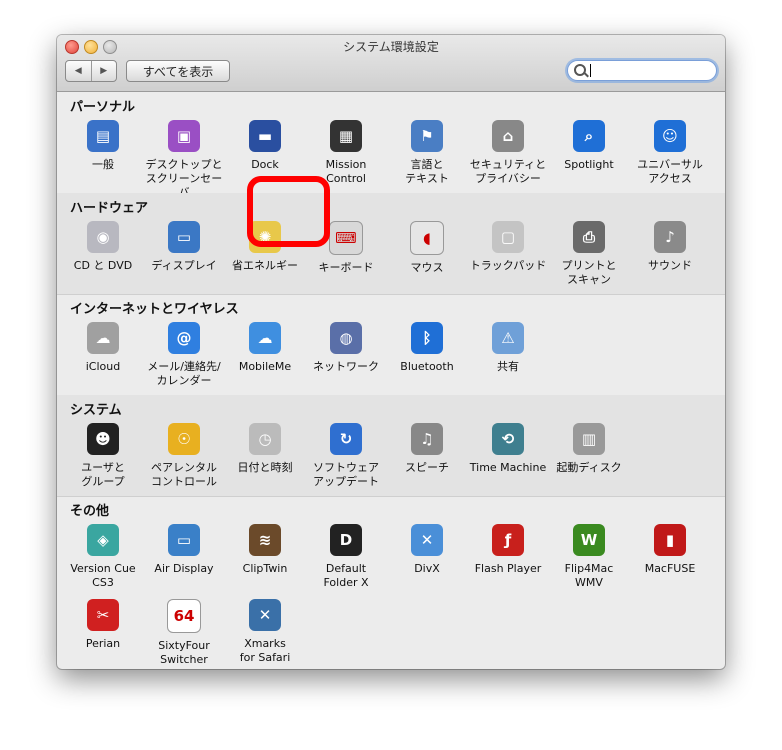 This screenshot has width=782, height=750. I want to click on section-title: インターネットとワイヤレス, so click(154, 309).